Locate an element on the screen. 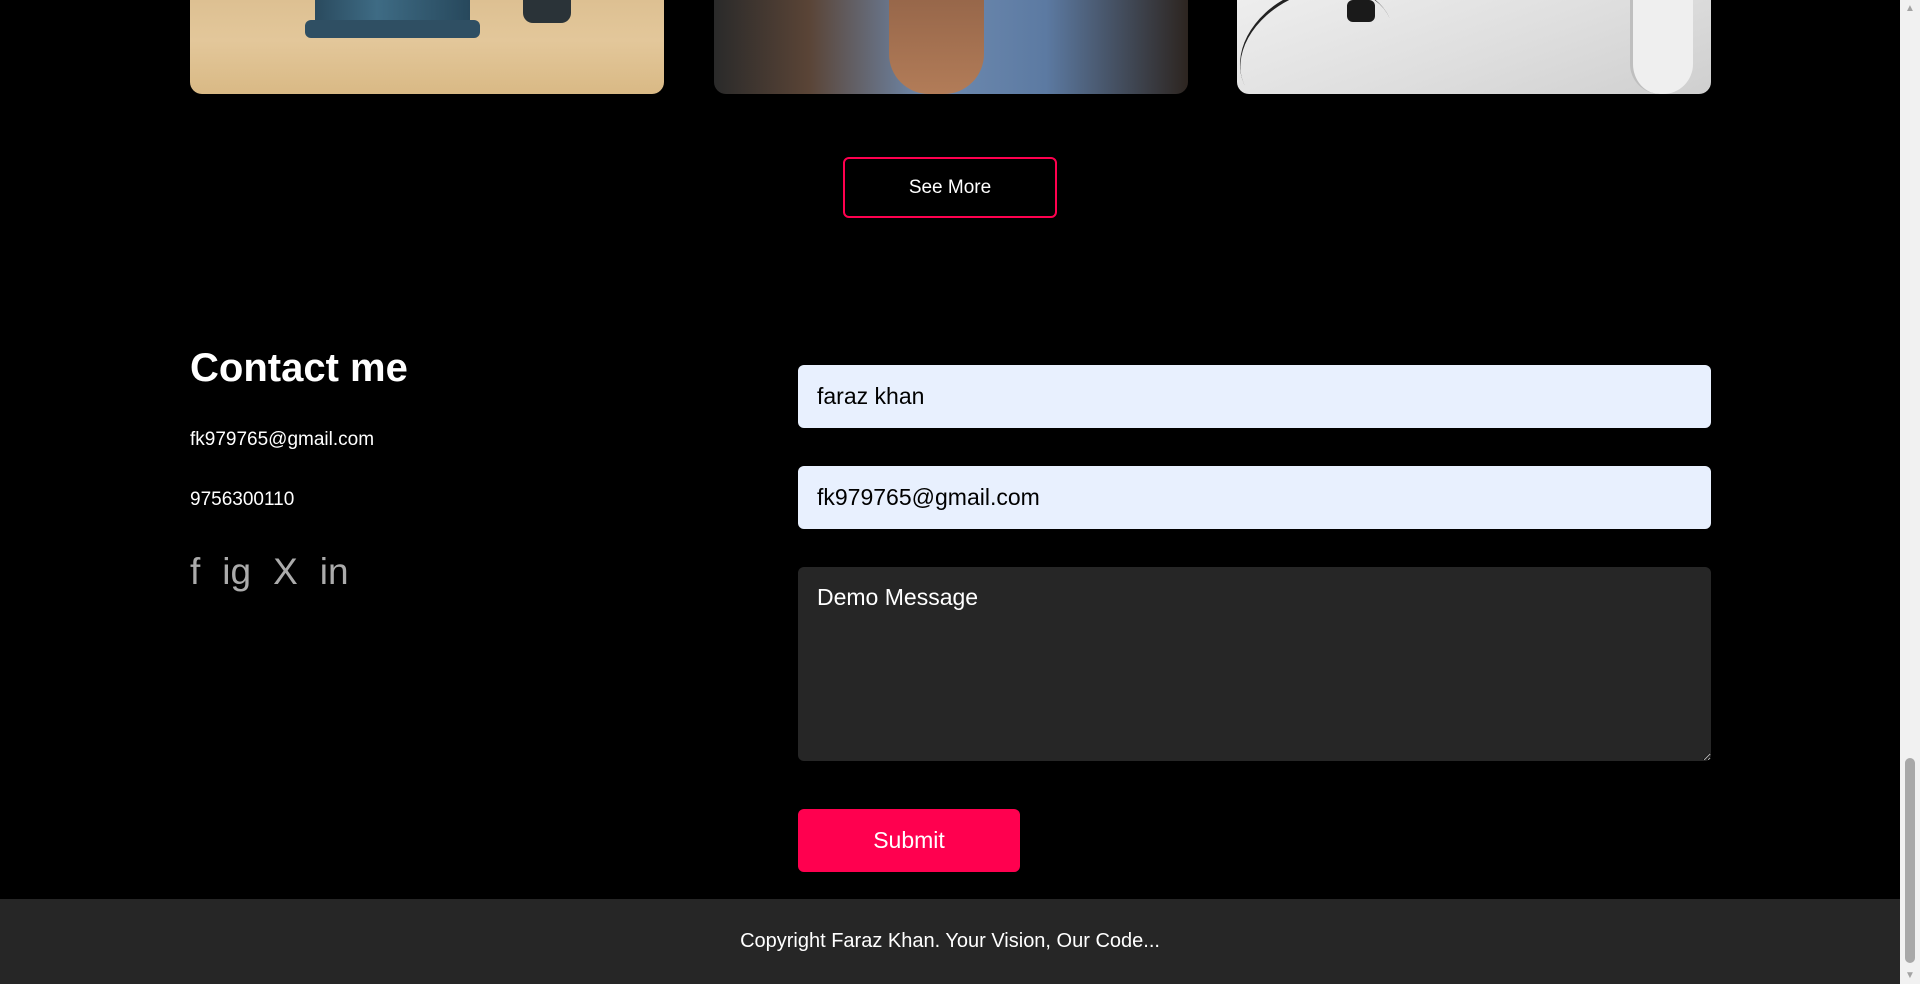  contact-title: Contact me is located at coordinates (299, 368).